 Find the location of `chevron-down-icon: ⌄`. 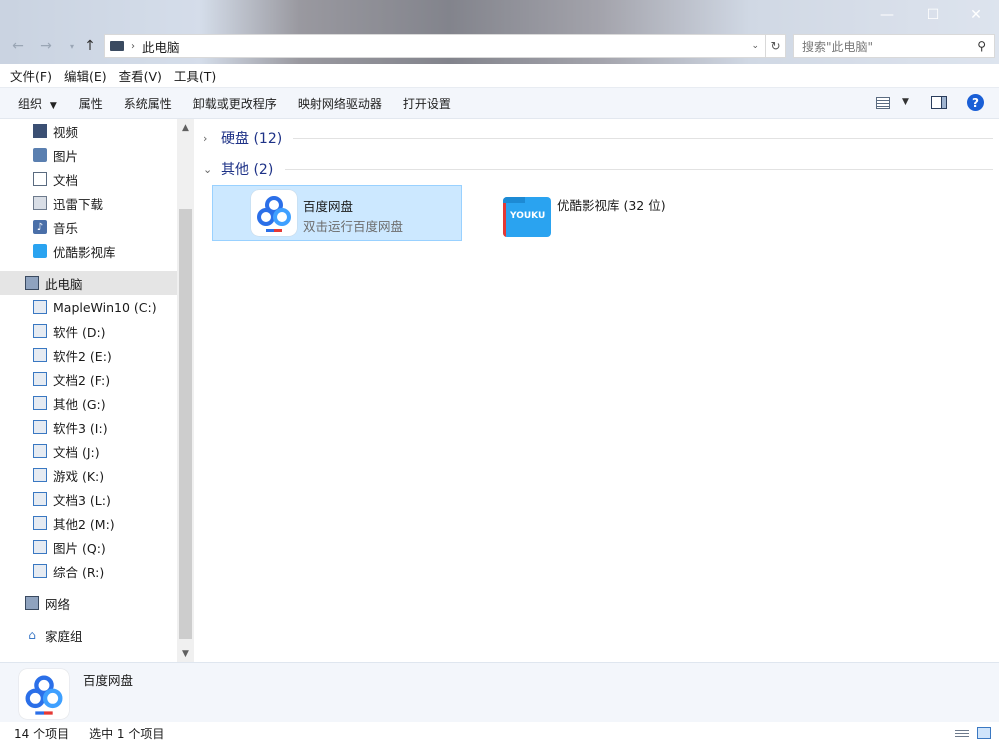

chevron-down-icon: ⌄ is located at coordinates (208, 169).